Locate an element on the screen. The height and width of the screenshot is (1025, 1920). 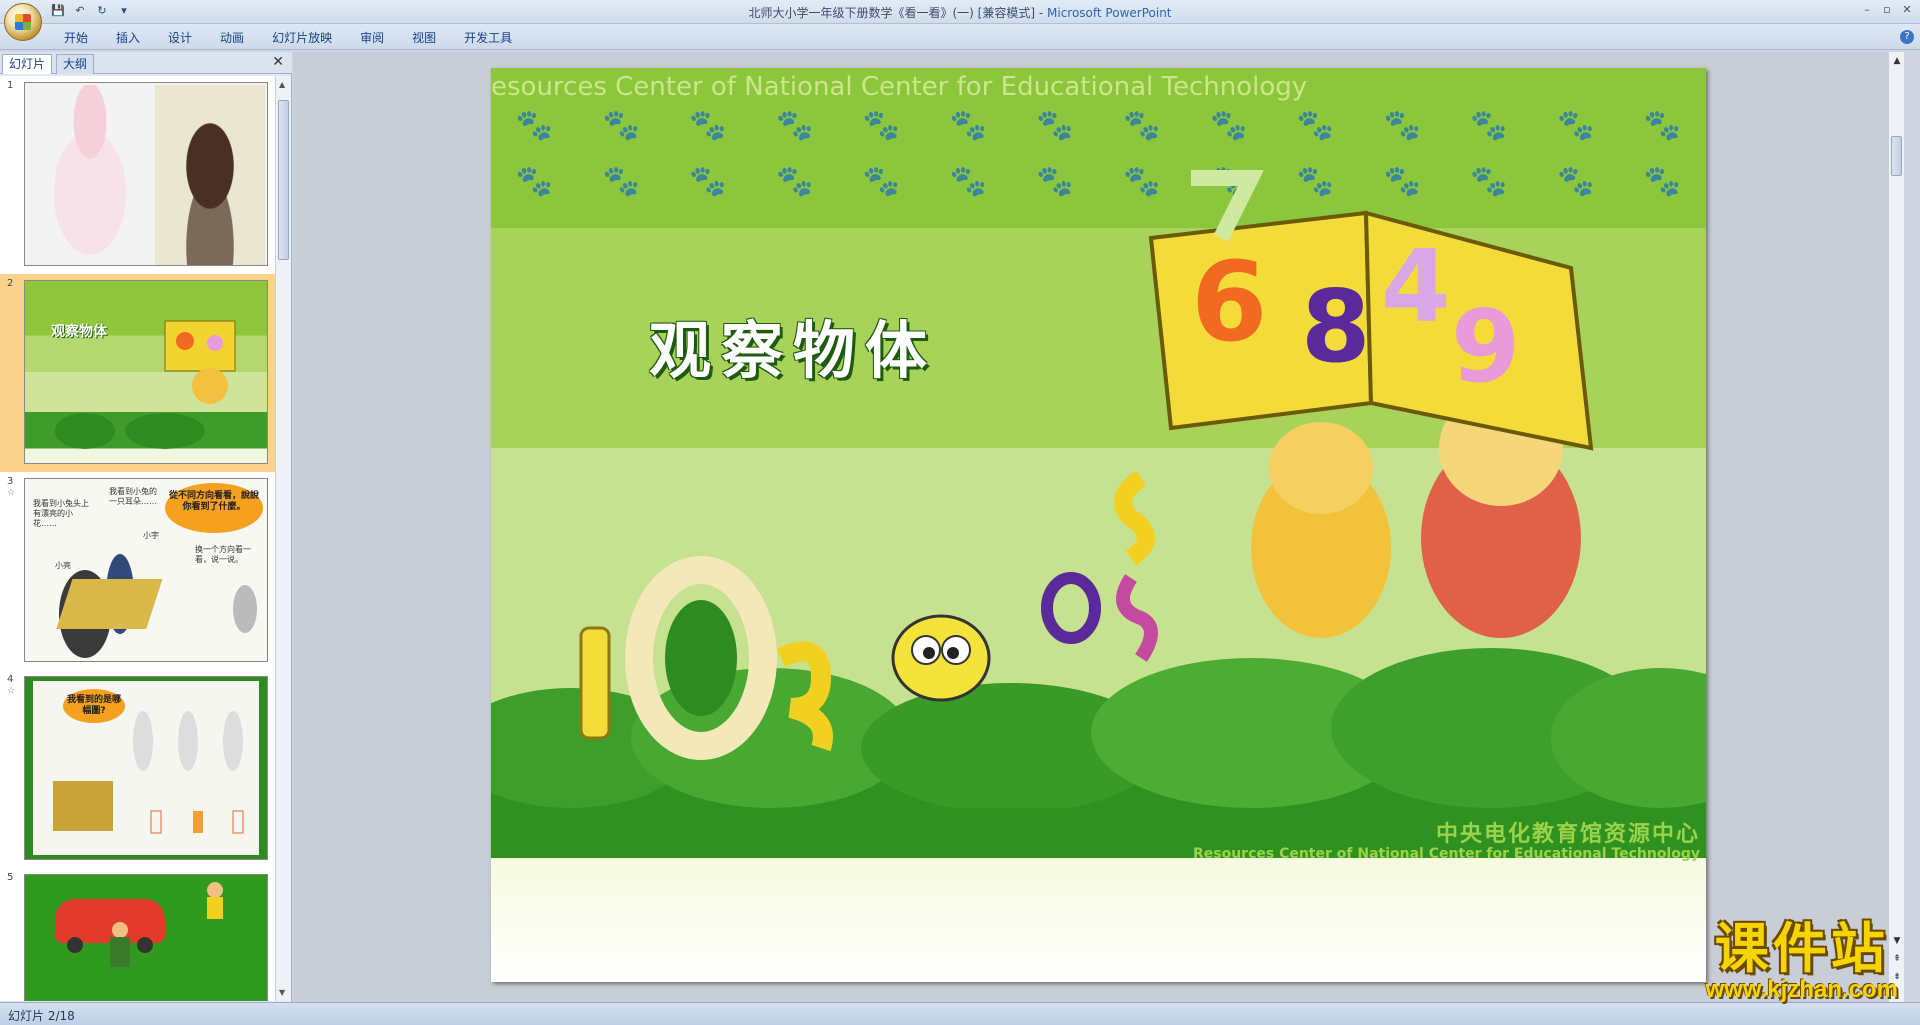
book-digit-6: 6 is located at coordinates (1229, 302).